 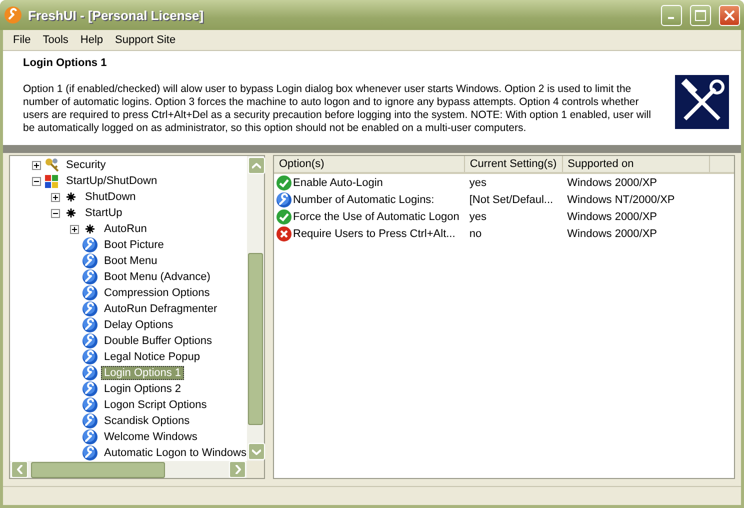 I want to click on scrollbar-corner, so click(x=255, y=469).